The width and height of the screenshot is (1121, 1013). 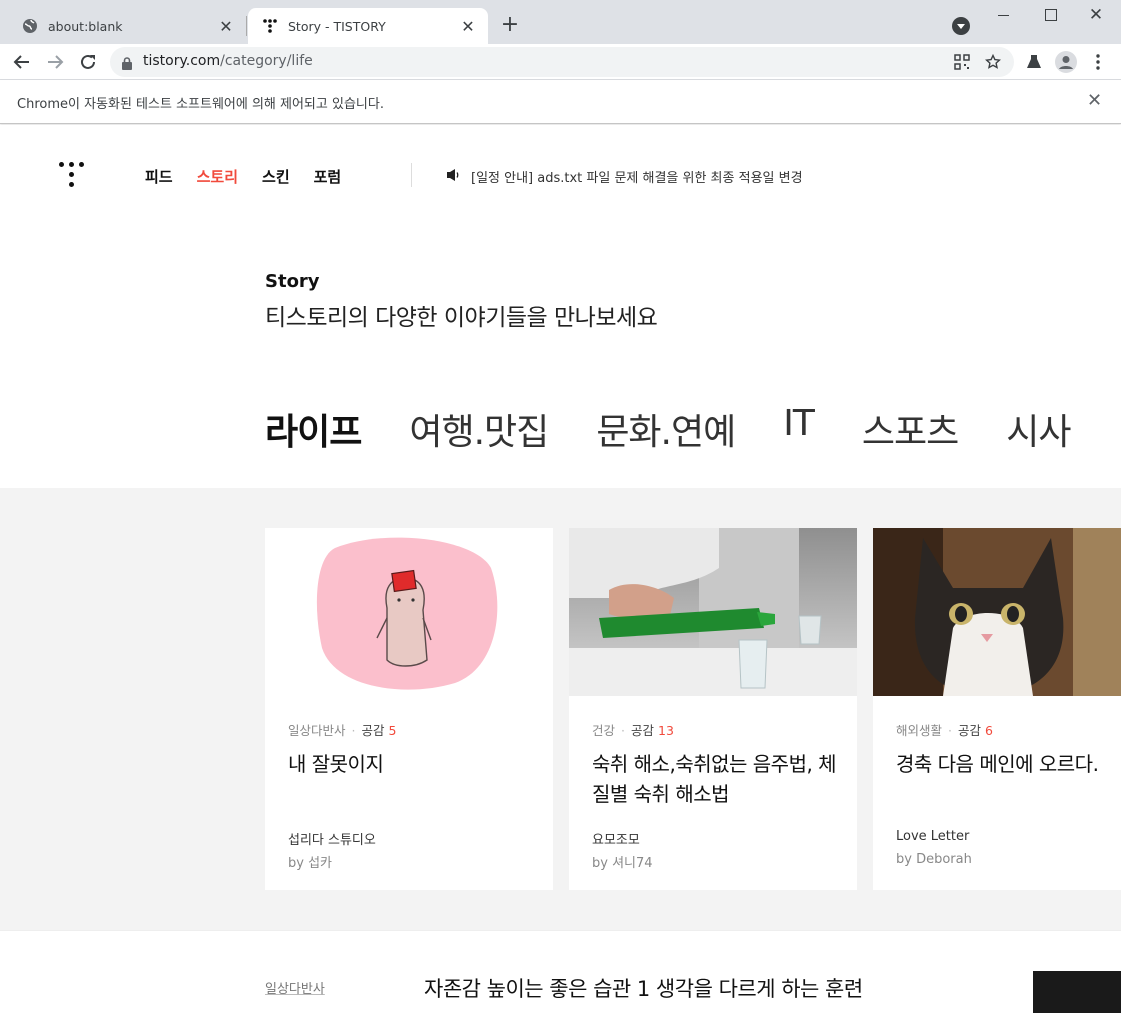 What do you see at coordinates (714, 779) in the screenshot?
I see `card-title: 숙취 해소,숙취없는 음주법, 체질별 숙취 해소법` at bounding box center [714, 779].